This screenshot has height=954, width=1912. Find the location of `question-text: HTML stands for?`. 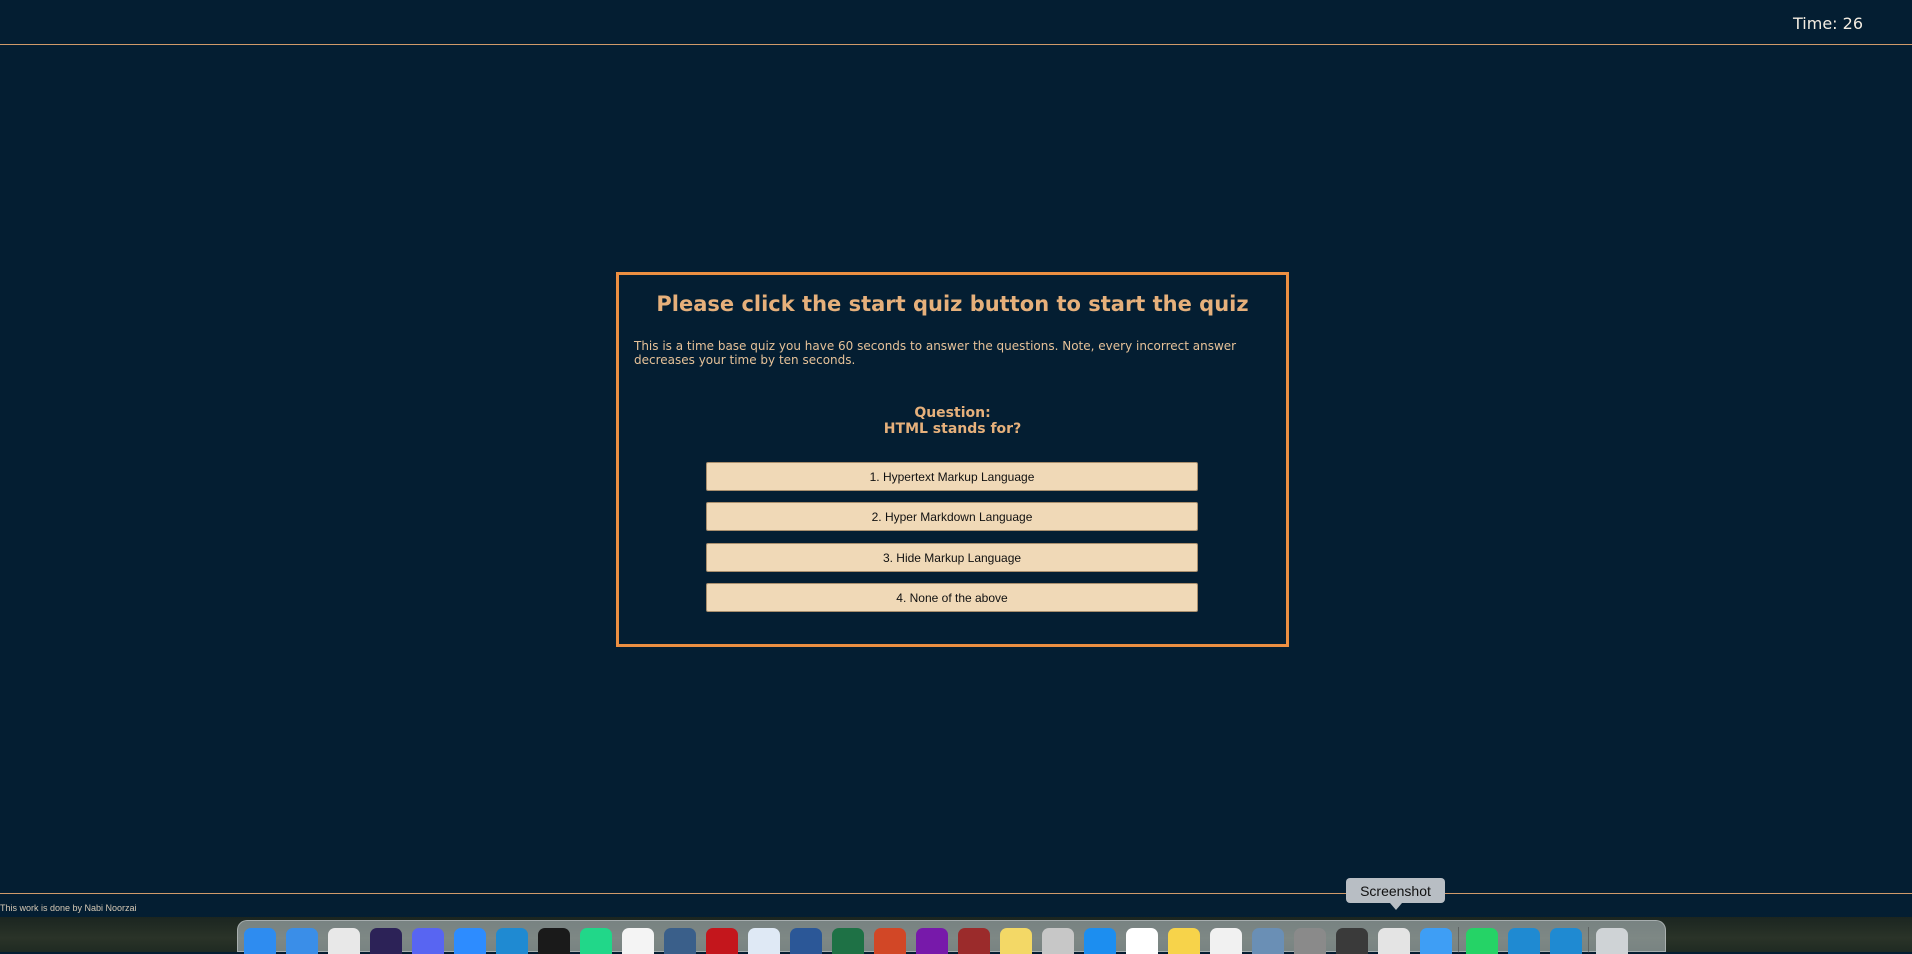

question-text: HTML stands for? is located at coordinates (952, 429).